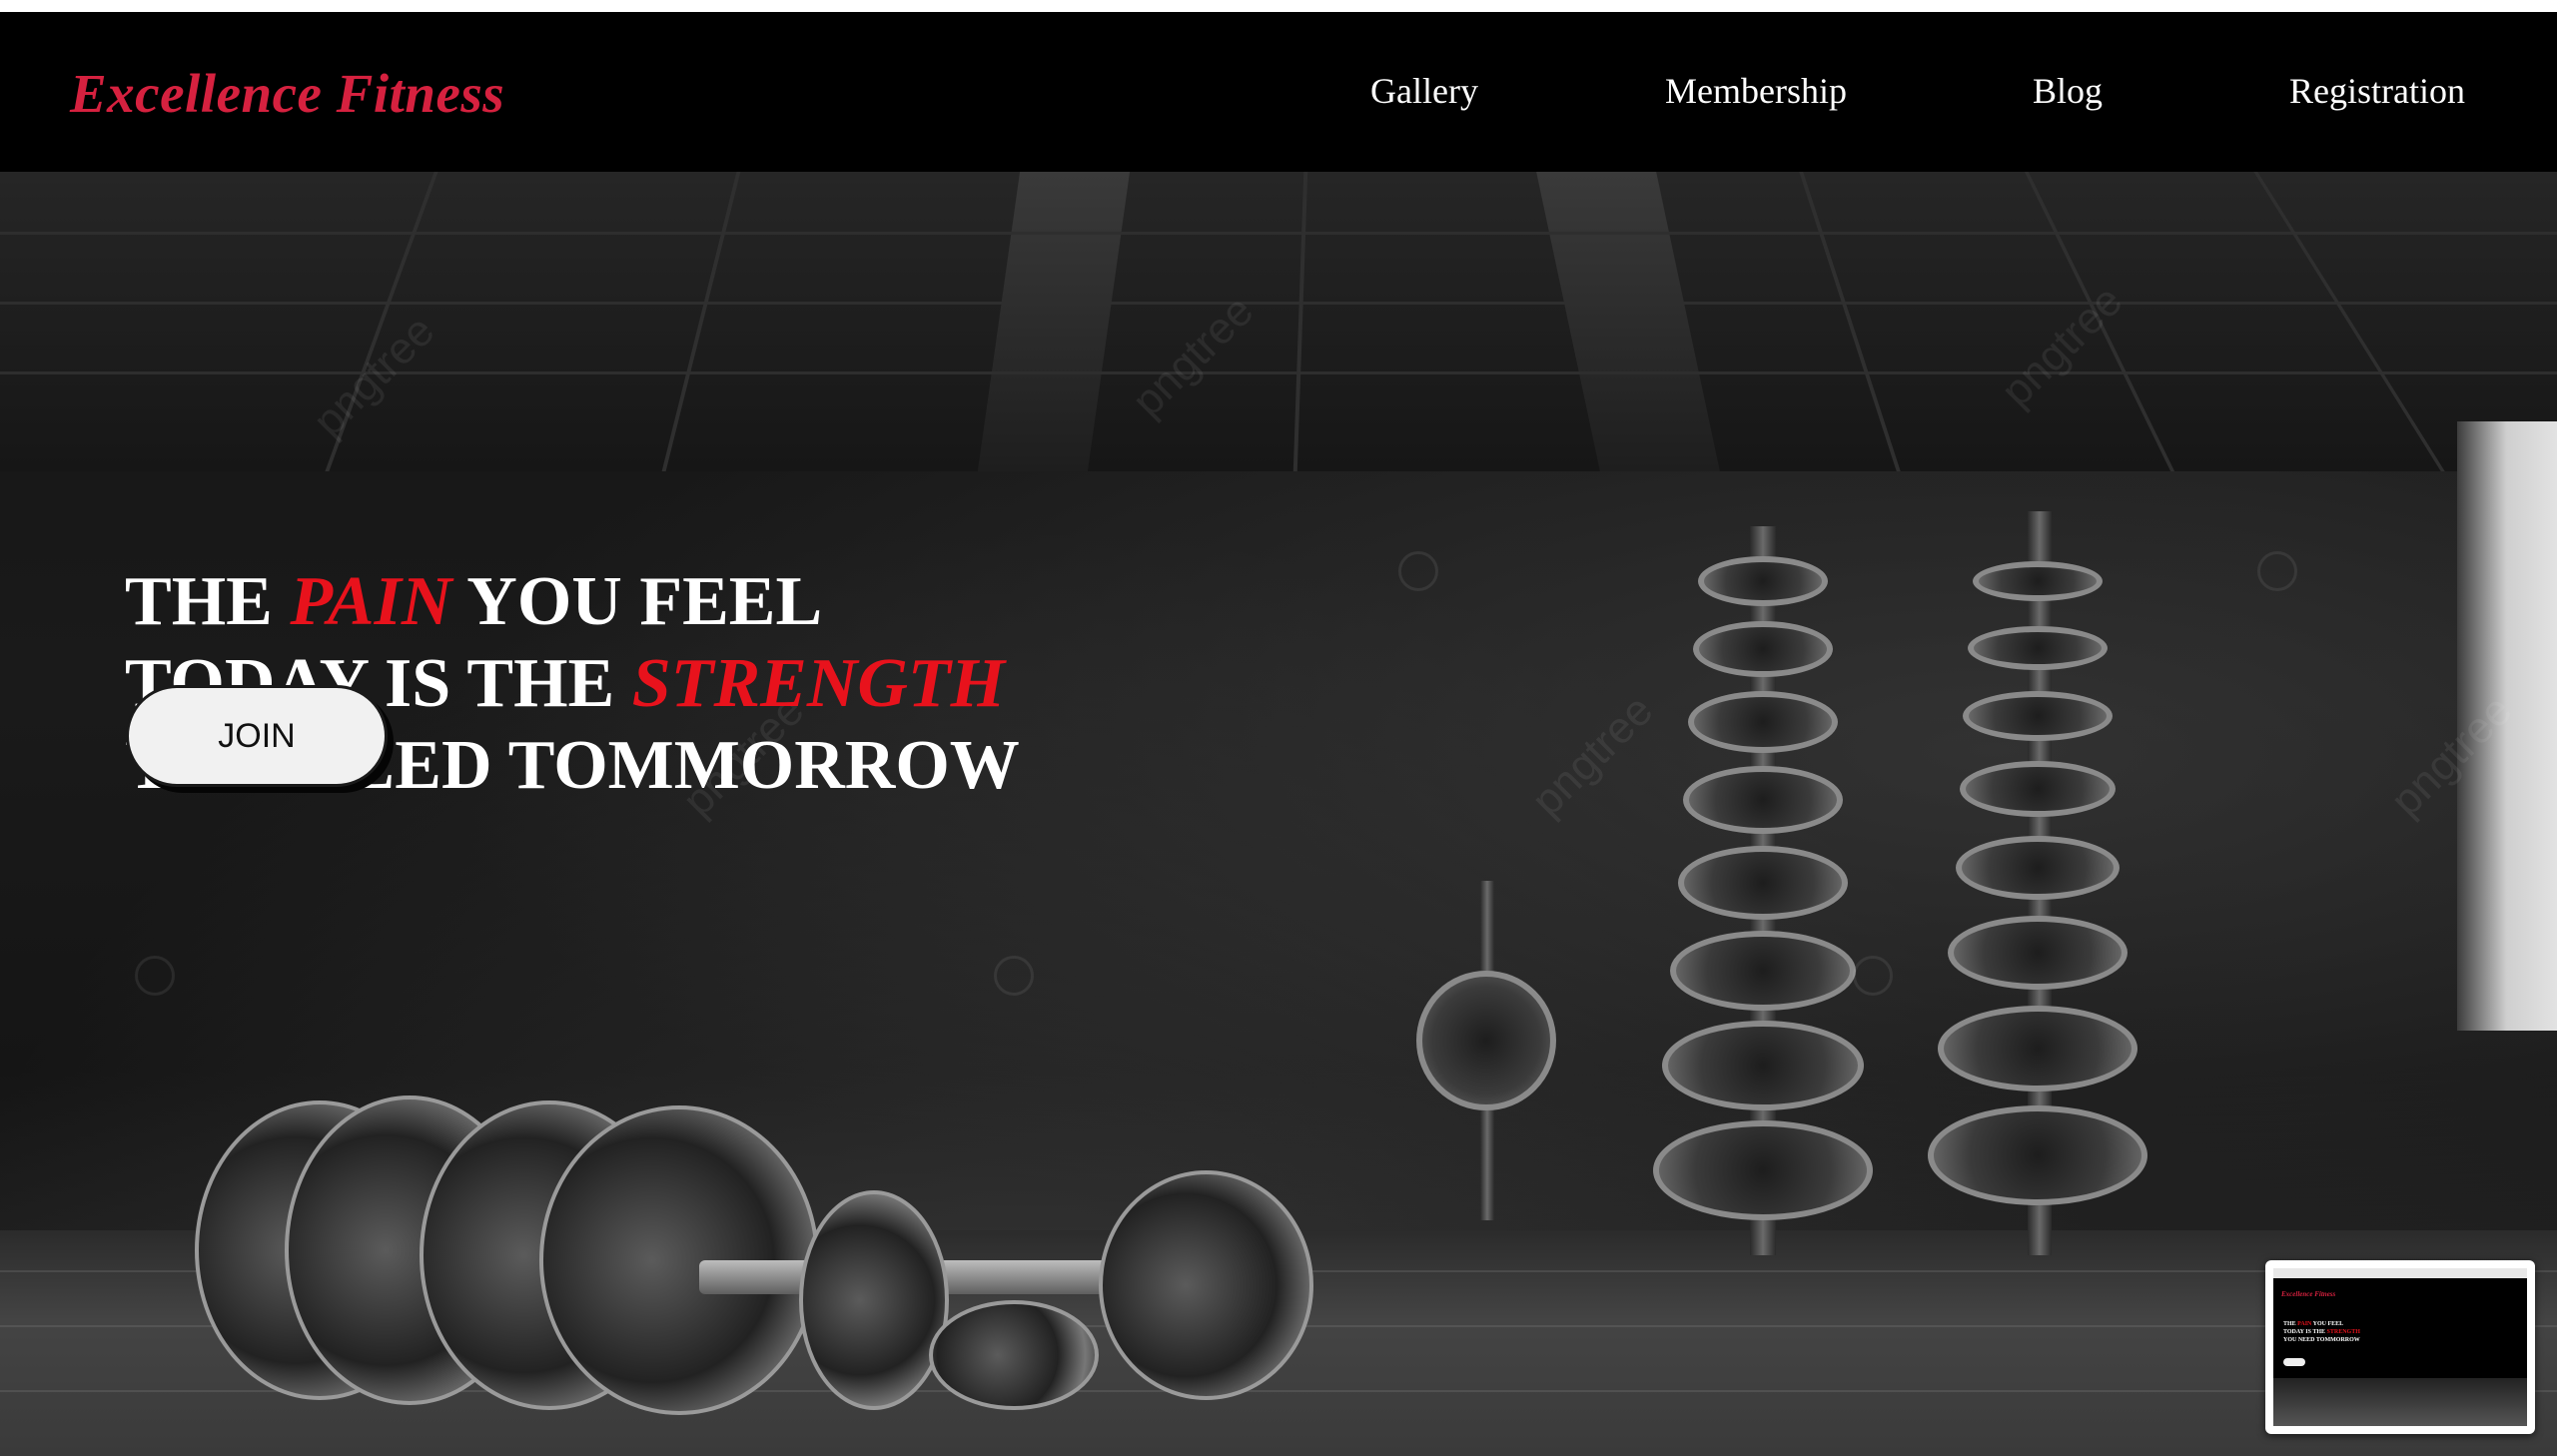 The width and height of the screenshot is (2557, 1456). I want to click on headline-accent-pain: PAIN, so click(371, 601).